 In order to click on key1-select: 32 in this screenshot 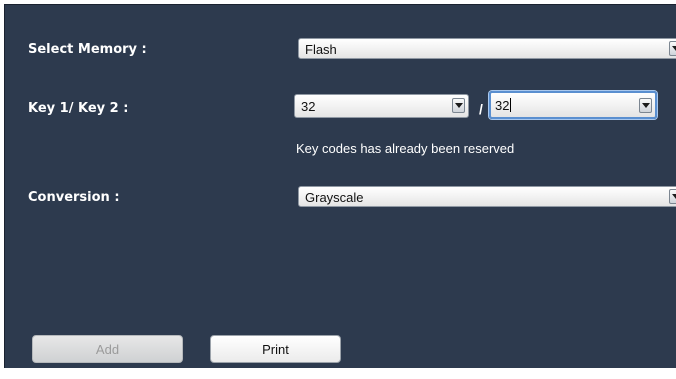, I will do `click(381, 106)`.